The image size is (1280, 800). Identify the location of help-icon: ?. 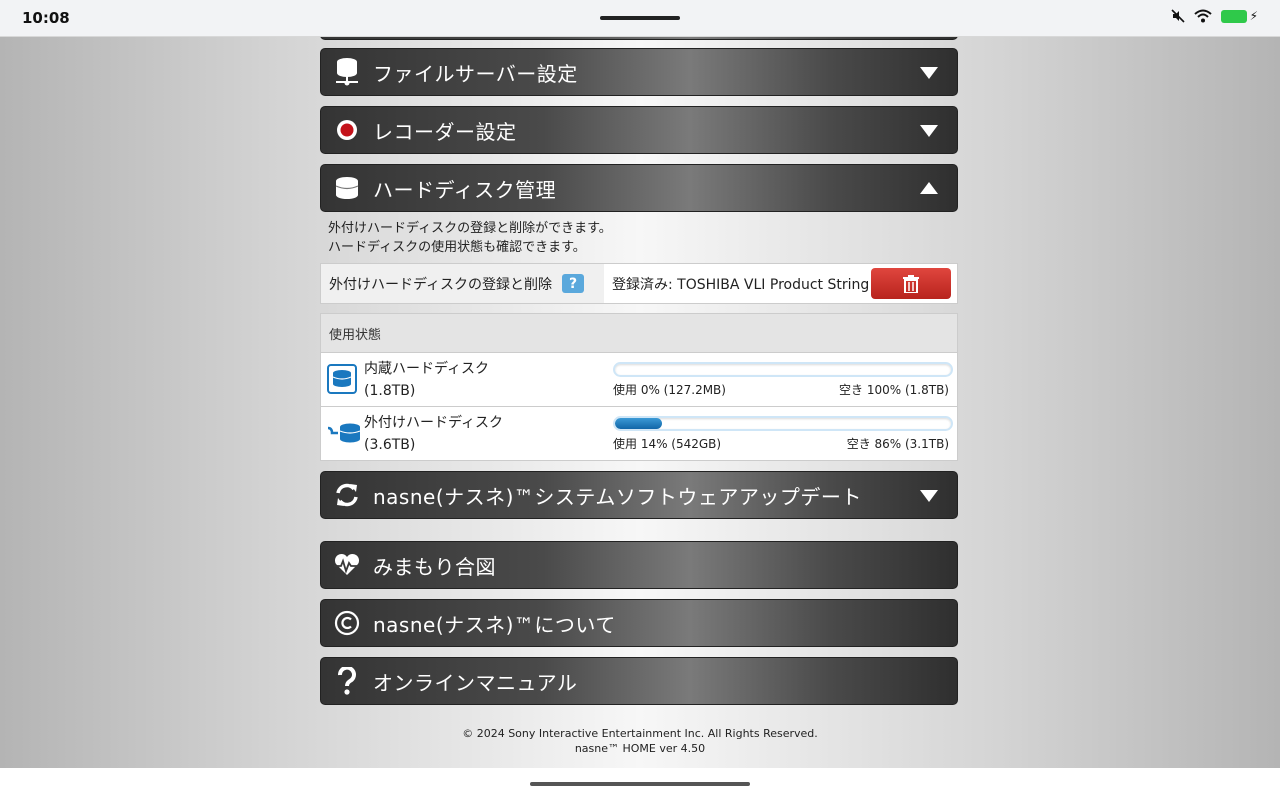
(573, 283).